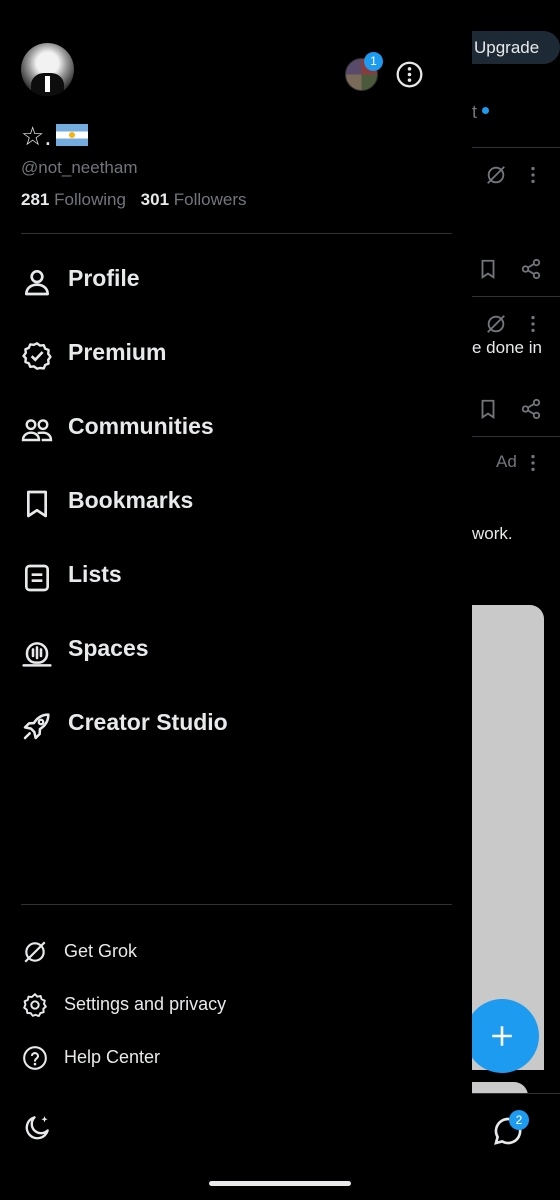 Image resolution: width=560 pixels, height=1200 pixels. Describe the element at coordinates (37, 430) in the screenshot. I see `communities-icon` at that location.